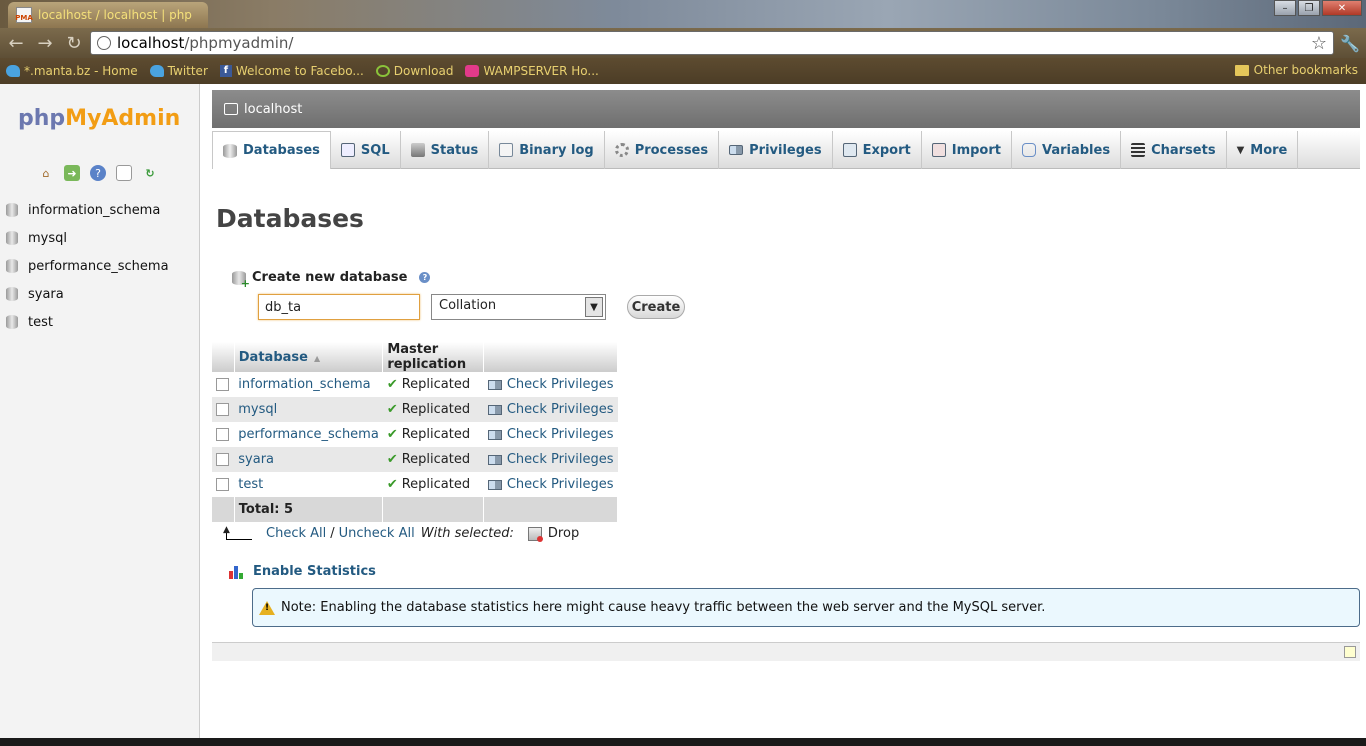  What do you see at coordinates (712, 43) in the screenshot?
I see `address-bar: localhost/phpmyadmin/ ☆` at bounding box center [712, 43].